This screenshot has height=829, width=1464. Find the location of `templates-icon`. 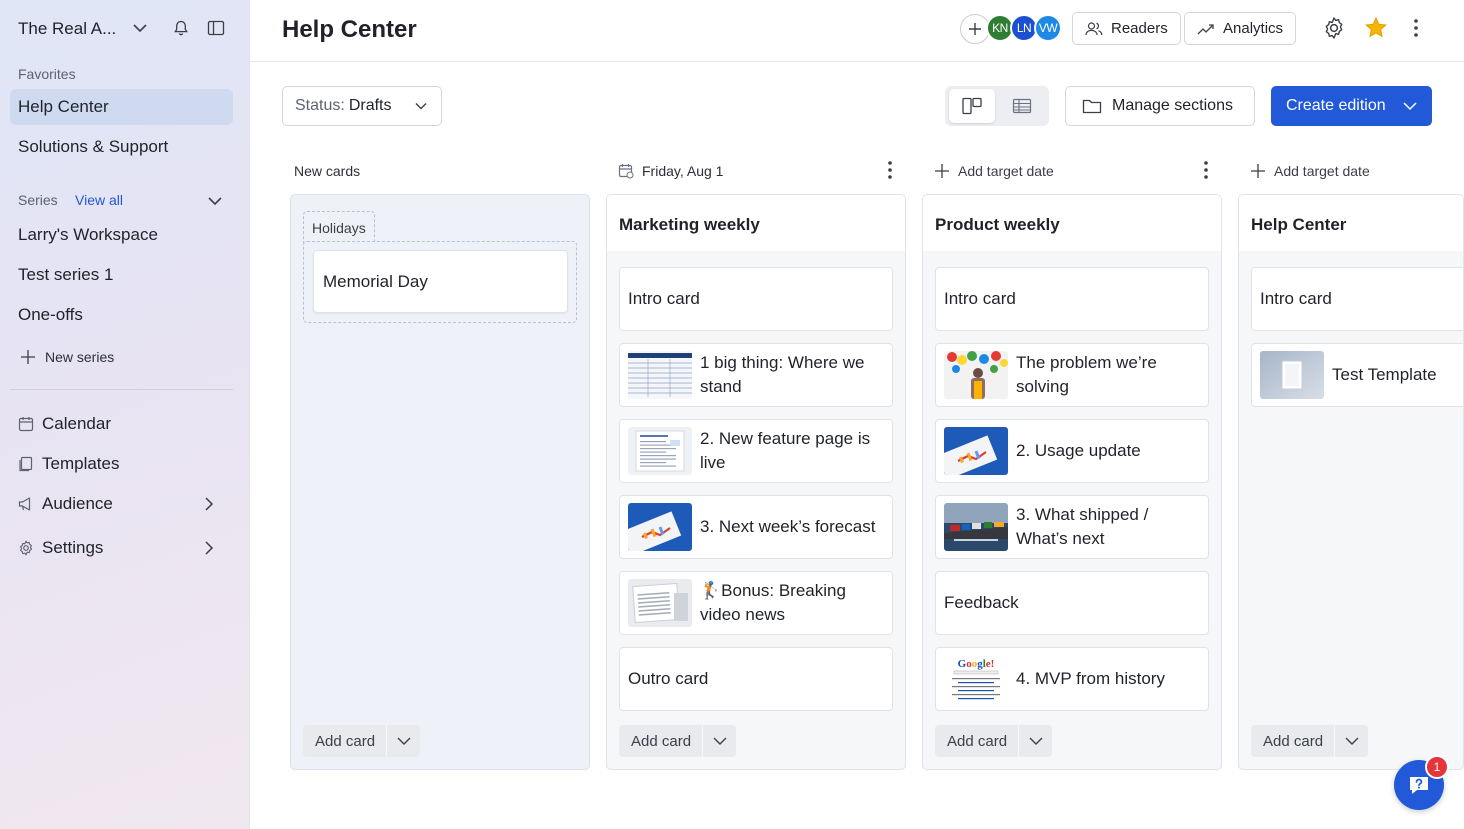

templates-icon is located at coordinates (26, 464).